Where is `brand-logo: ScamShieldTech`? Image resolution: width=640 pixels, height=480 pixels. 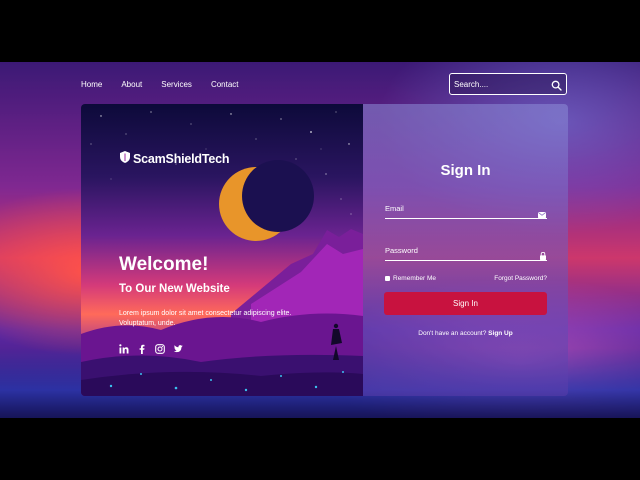 brand-logo: ScamShieldTech is located at coordinates (175, 159).